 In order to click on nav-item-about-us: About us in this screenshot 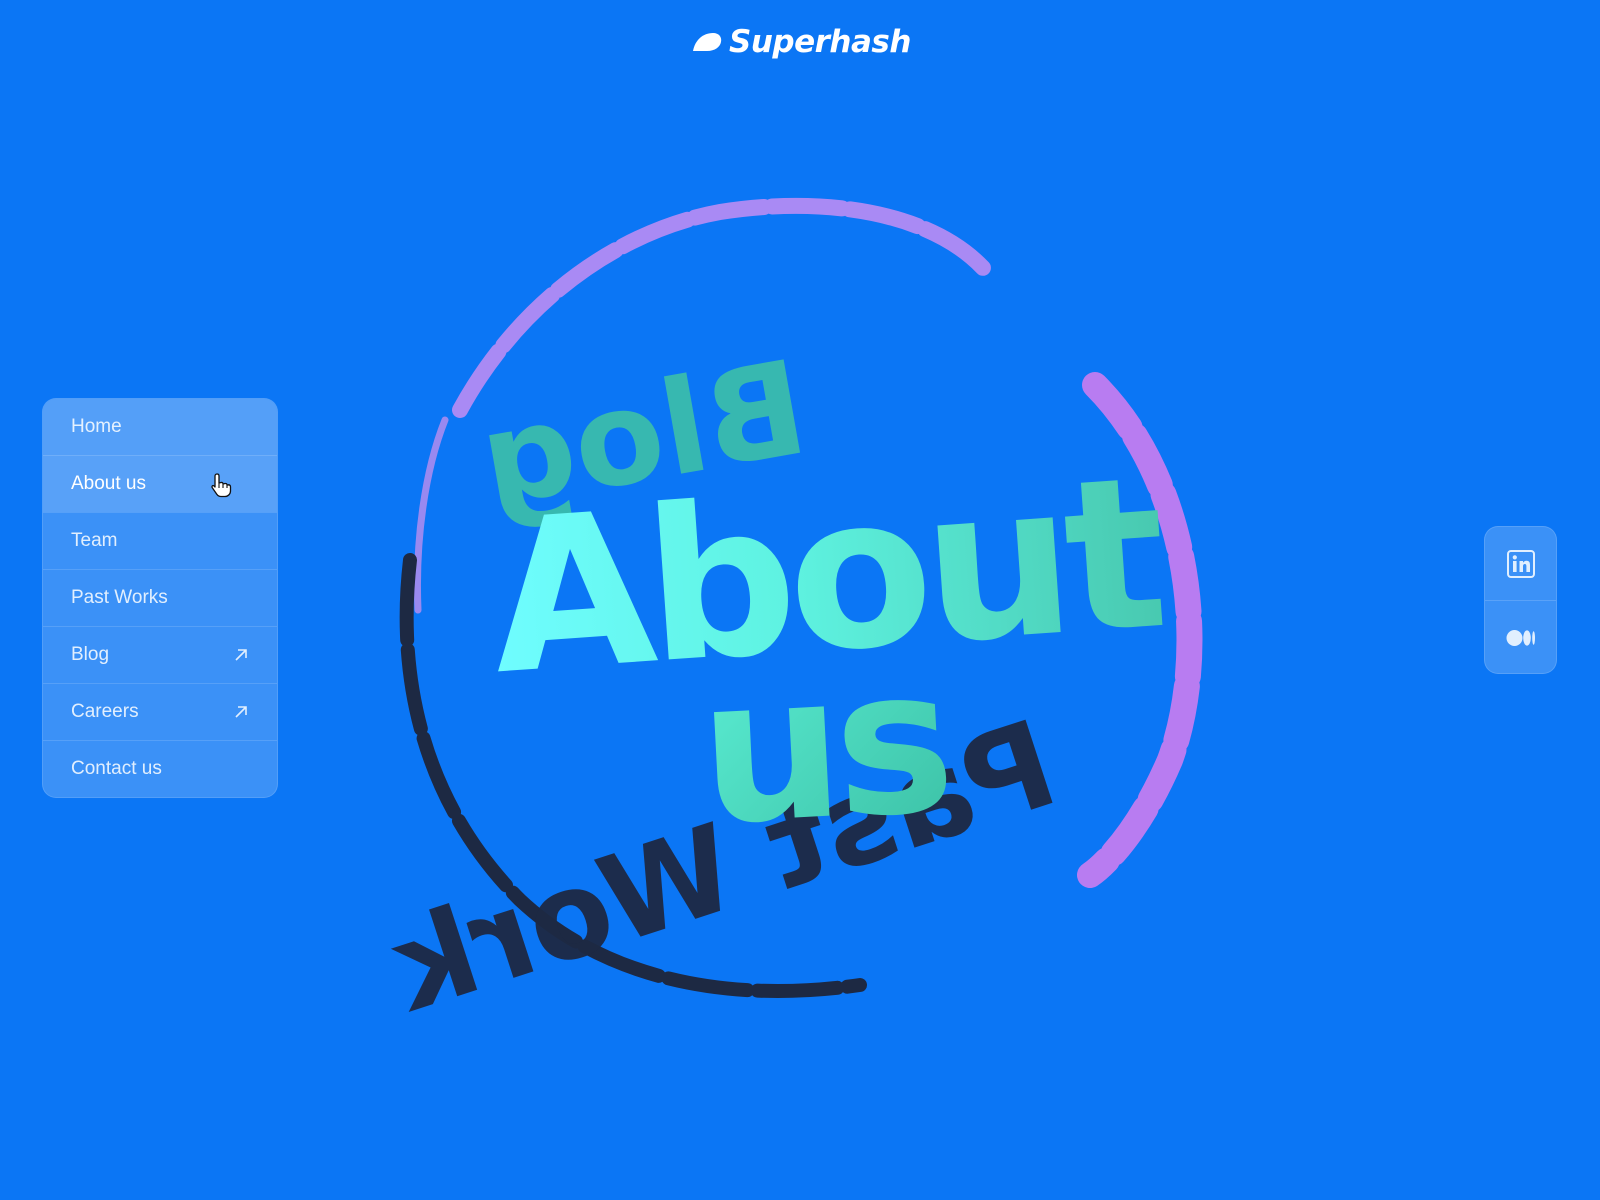, I will do `click(160, 483)`.